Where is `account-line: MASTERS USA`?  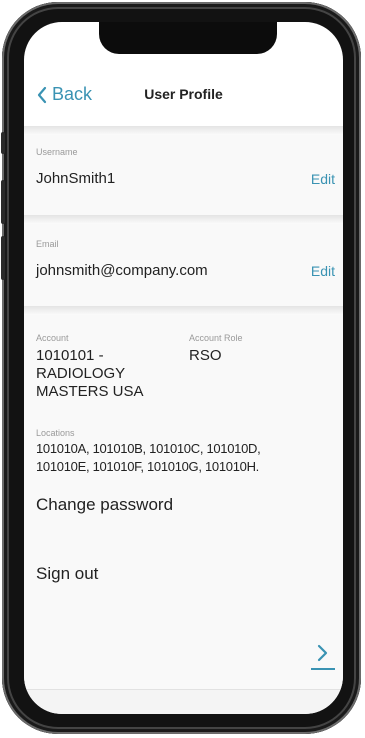
account-line: MASTERS USA is located at coordinates (90, 391).